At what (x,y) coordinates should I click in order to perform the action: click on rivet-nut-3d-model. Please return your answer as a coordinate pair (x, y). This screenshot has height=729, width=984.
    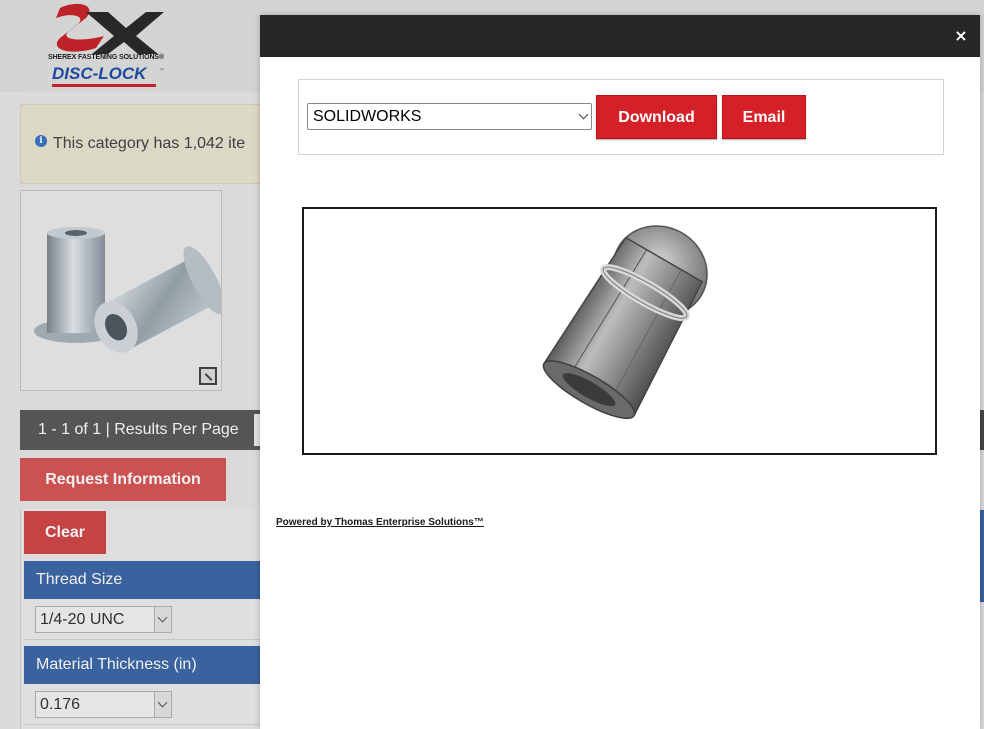
    Looking at the image, I should click on (625, 322).